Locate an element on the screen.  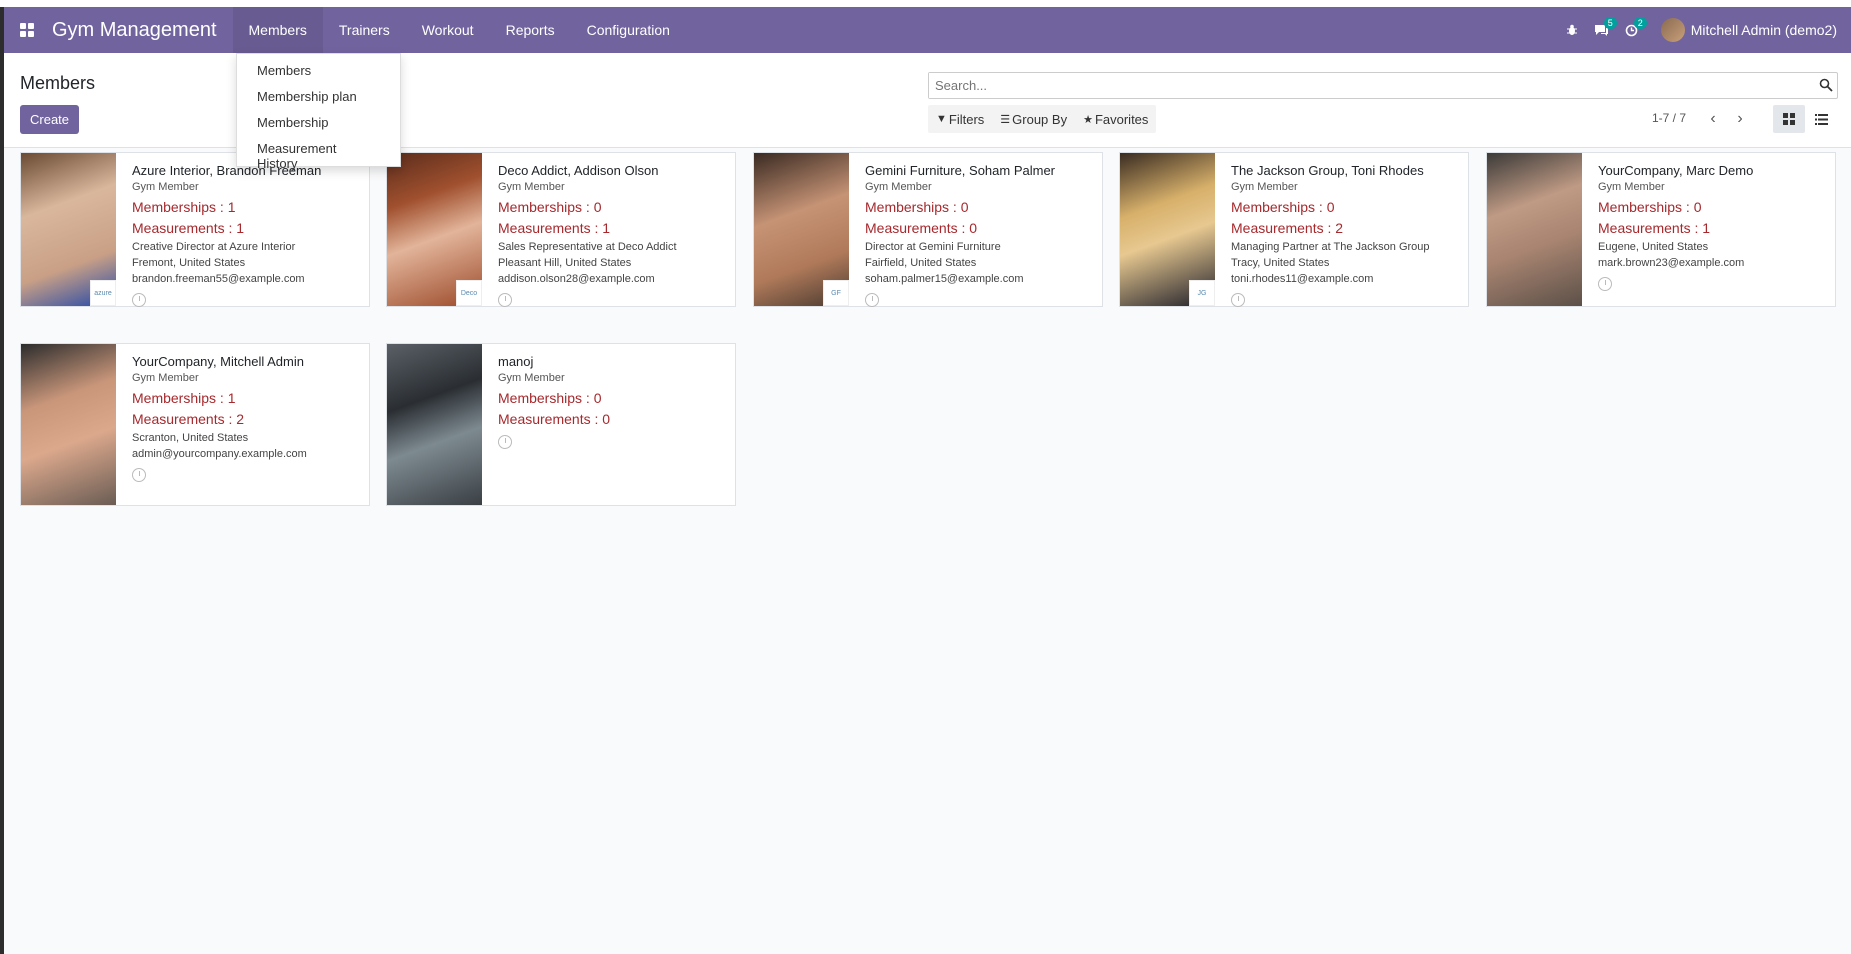
groupby-toggle: ☰ Group By is located at coordinates (1033, 119).